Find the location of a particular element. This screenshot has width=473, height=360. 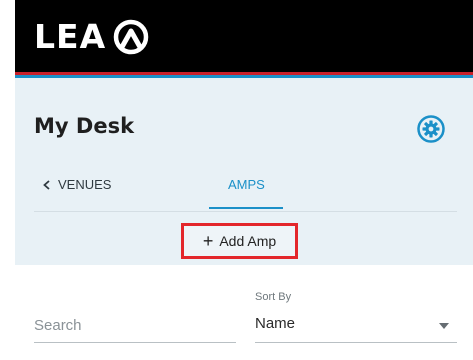

add-amp-button: + Add Amp is located at coordinates (239, 241).